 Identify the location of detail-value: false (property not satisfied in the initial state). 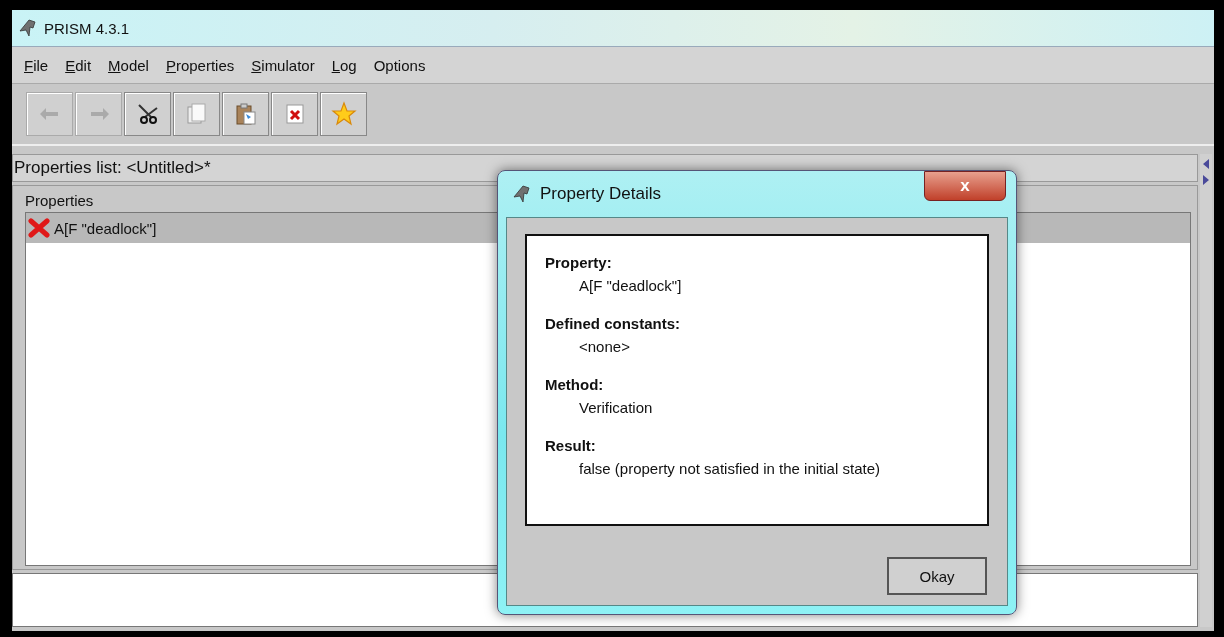
(729, 468).